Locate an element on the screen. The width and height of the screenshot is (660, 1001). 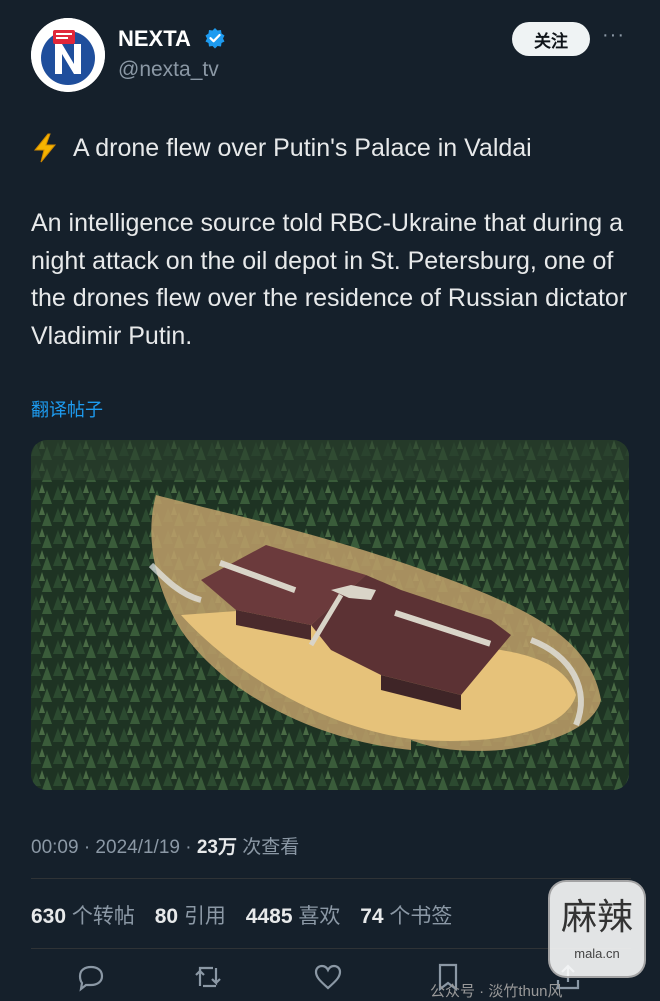
bookmark-stat: 74 个书签 is located at coordinates (406, 916).